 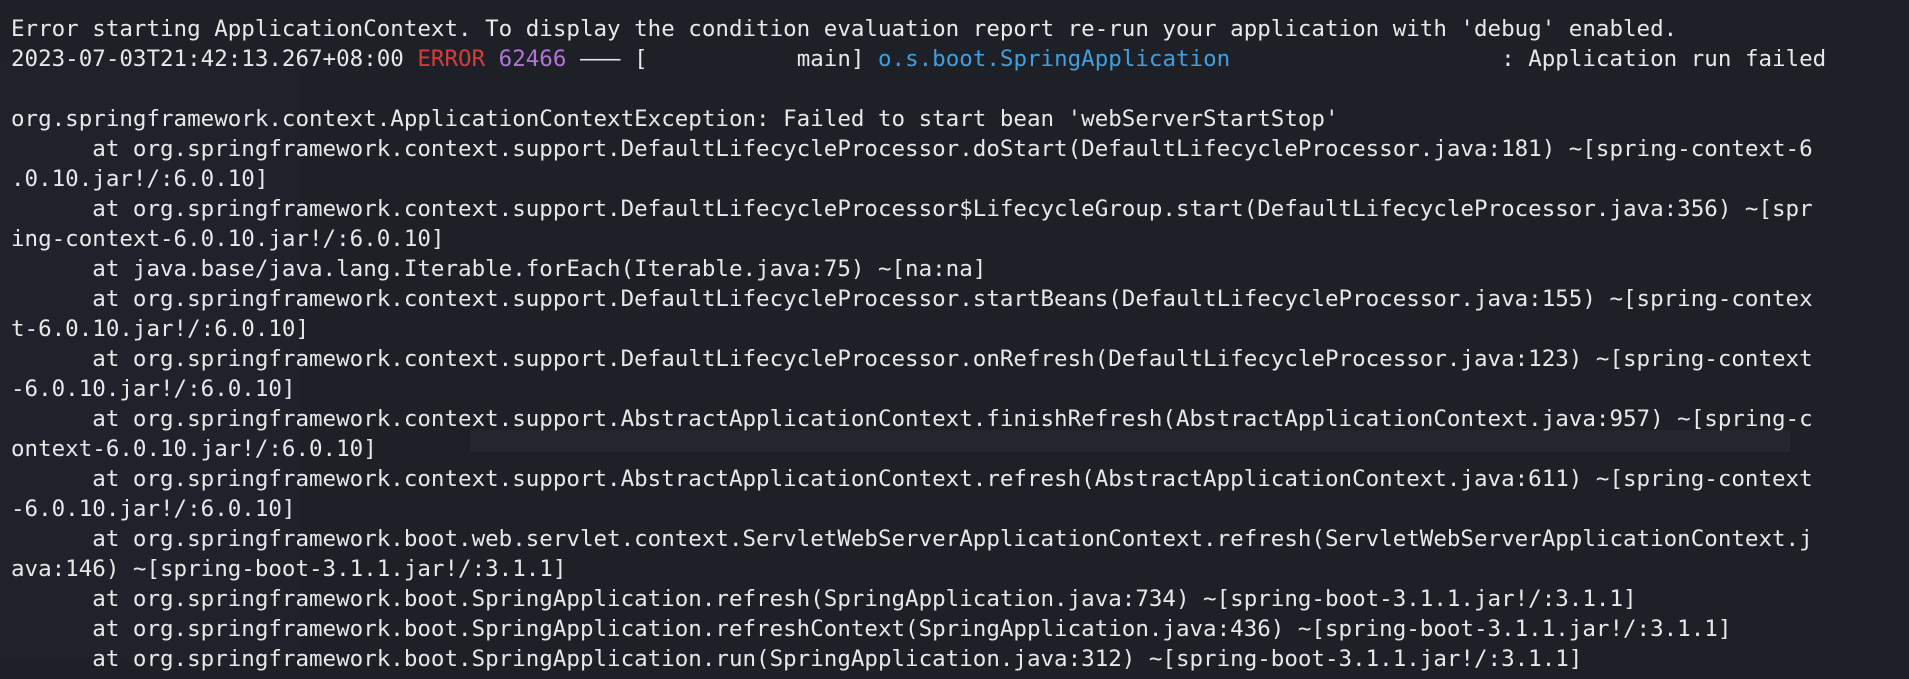 What do you see at coordinates (160, 329) in the screenshot?
I see `stack-trace-line: t-6.0.10.jar!/:6.0.10]` at bounding box center [160, 329].